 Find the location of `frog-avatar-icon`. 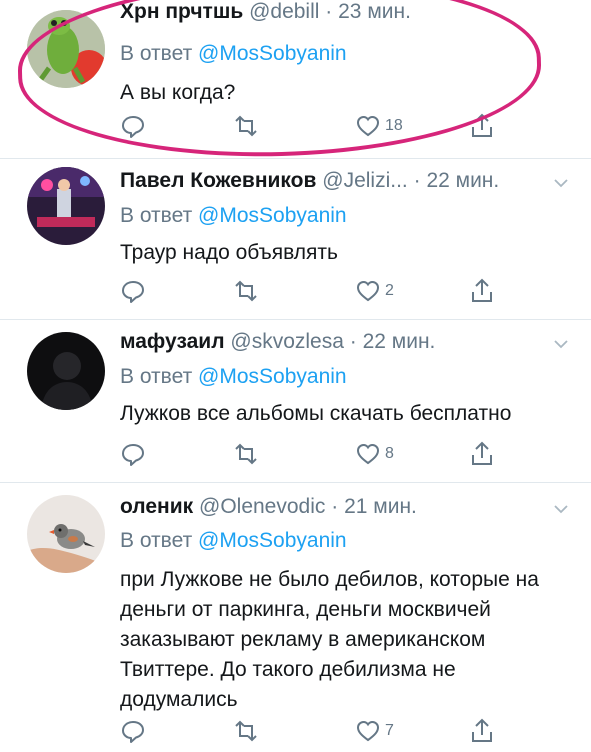

frog-avatar-icon is located at coordinates (66, 49).